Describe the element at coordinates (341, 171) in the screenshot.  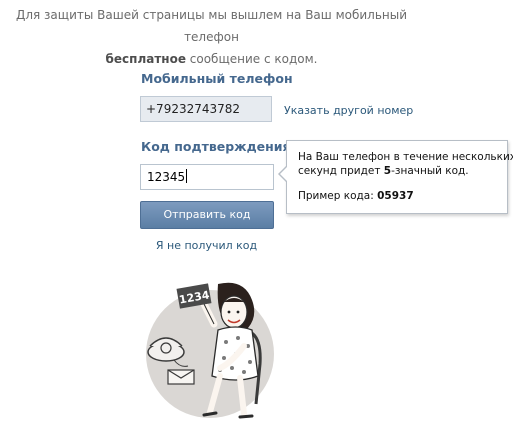
I see `tooltip-line-2-start: секунд придет` at that location.